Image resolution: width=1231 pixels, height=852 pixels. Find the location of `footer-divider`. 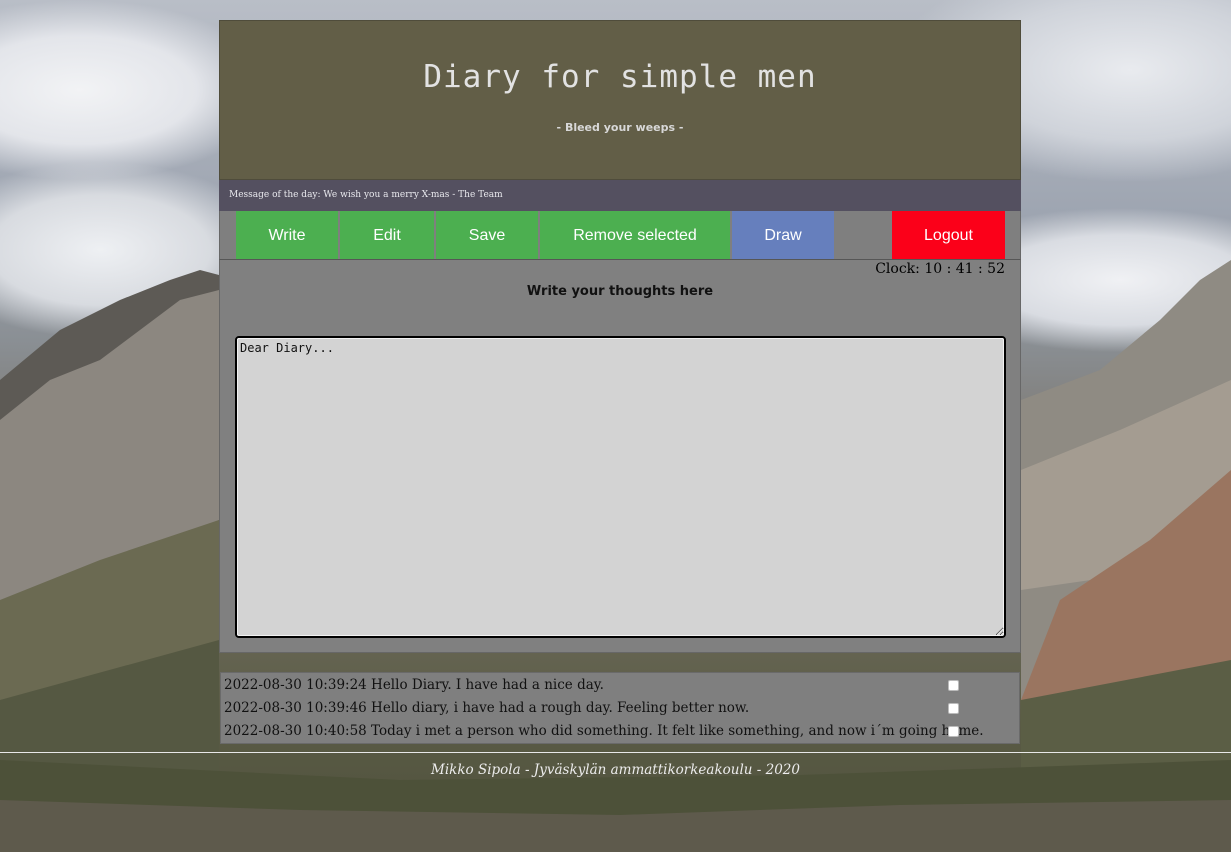

footer-divider is located at coordinates (615, 752).